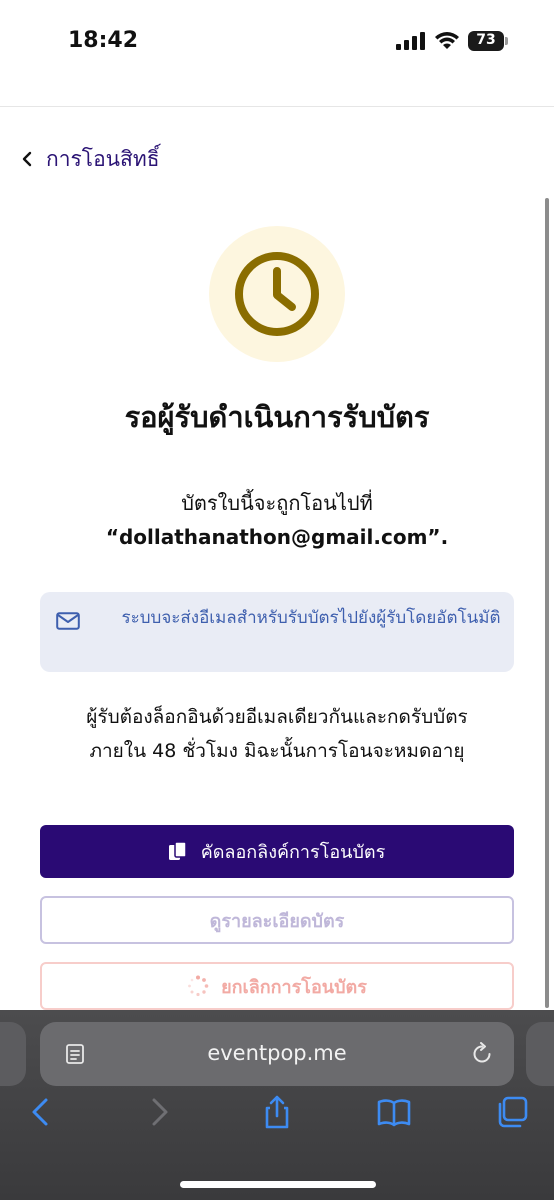 The height and width of the screenshot is (1200, 554). Describe the element at coordinates (103, 40) in the screenshot. I see `status-time: 18:42` at that location.